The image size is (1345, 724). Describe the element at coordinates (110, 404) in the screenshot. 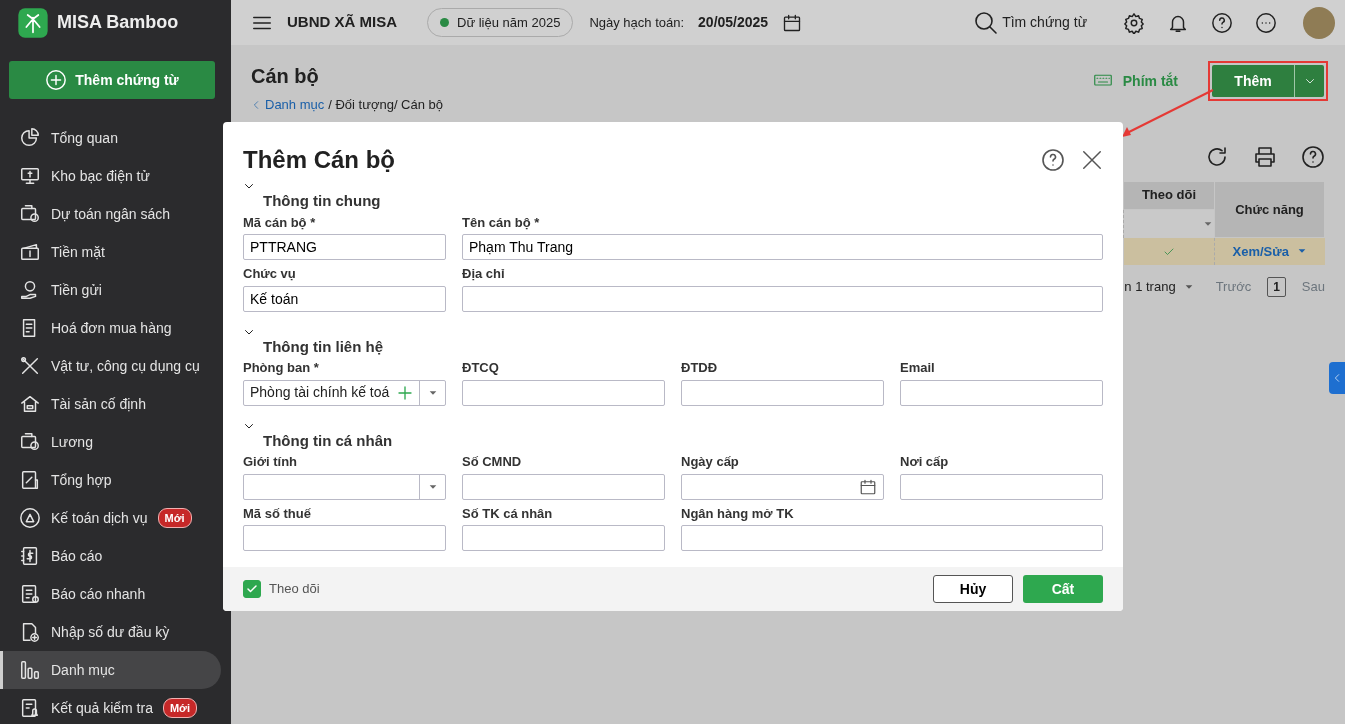

I see `sidebar-item: Tài sản cố định` at that location.